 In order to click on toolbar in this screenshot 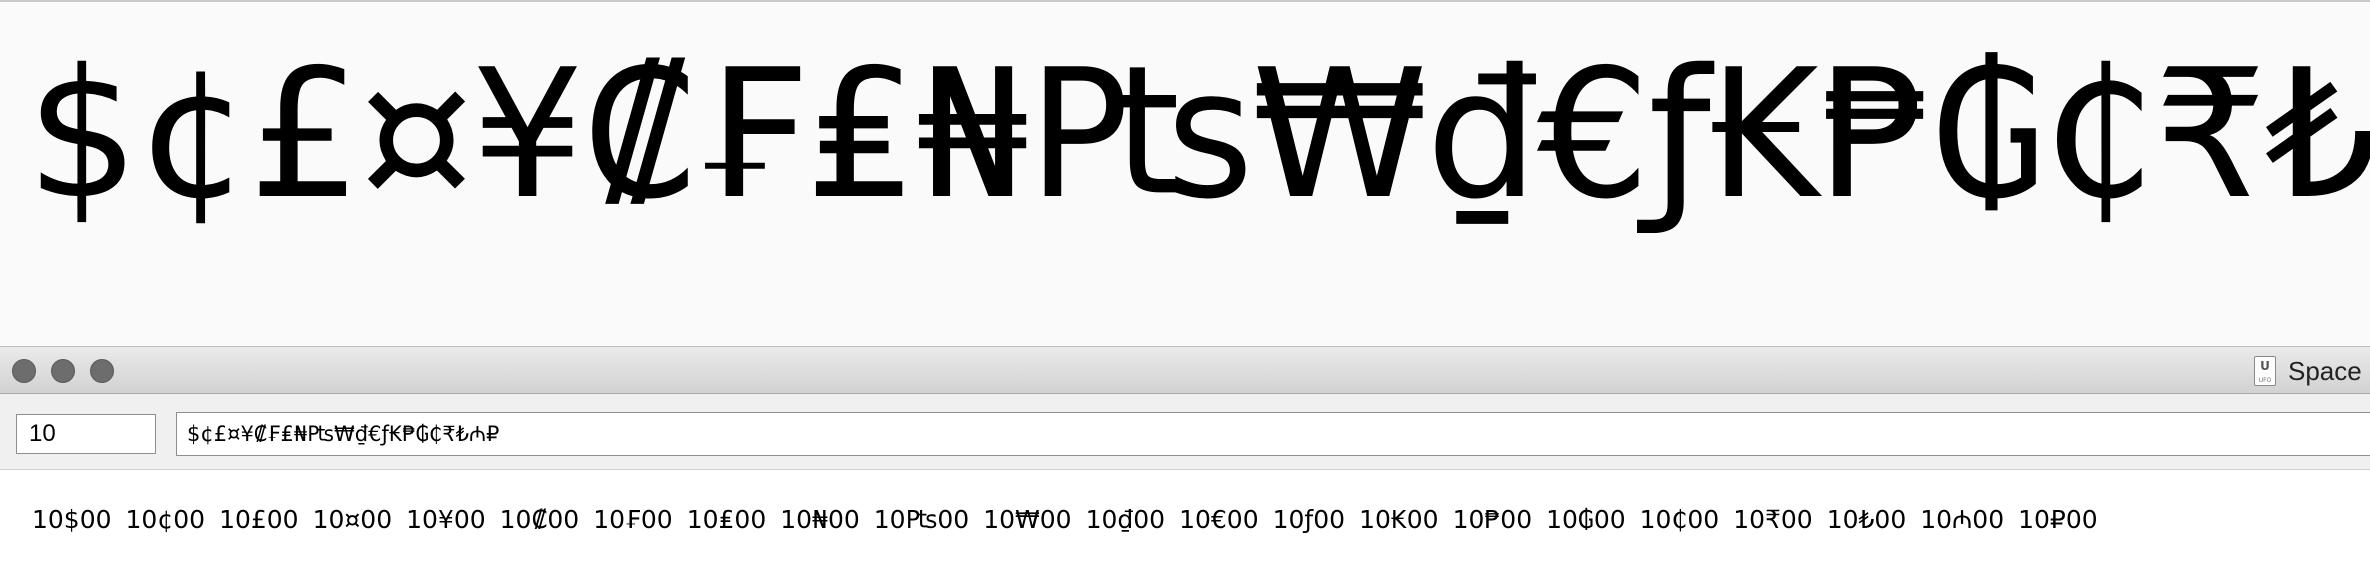, I will do `click(1185, 432)`.